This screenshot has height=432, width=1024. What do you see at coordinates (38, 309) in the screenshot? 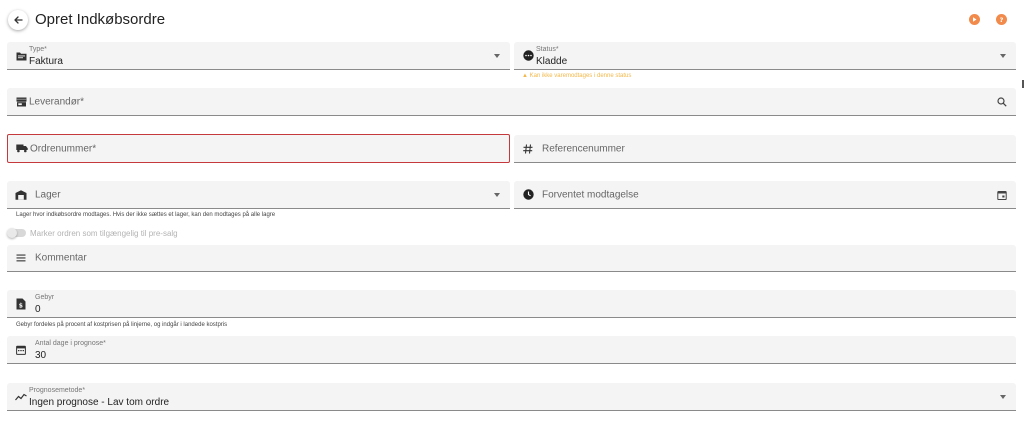
I see `fee-value: 0` at bounding box center [38, 309].